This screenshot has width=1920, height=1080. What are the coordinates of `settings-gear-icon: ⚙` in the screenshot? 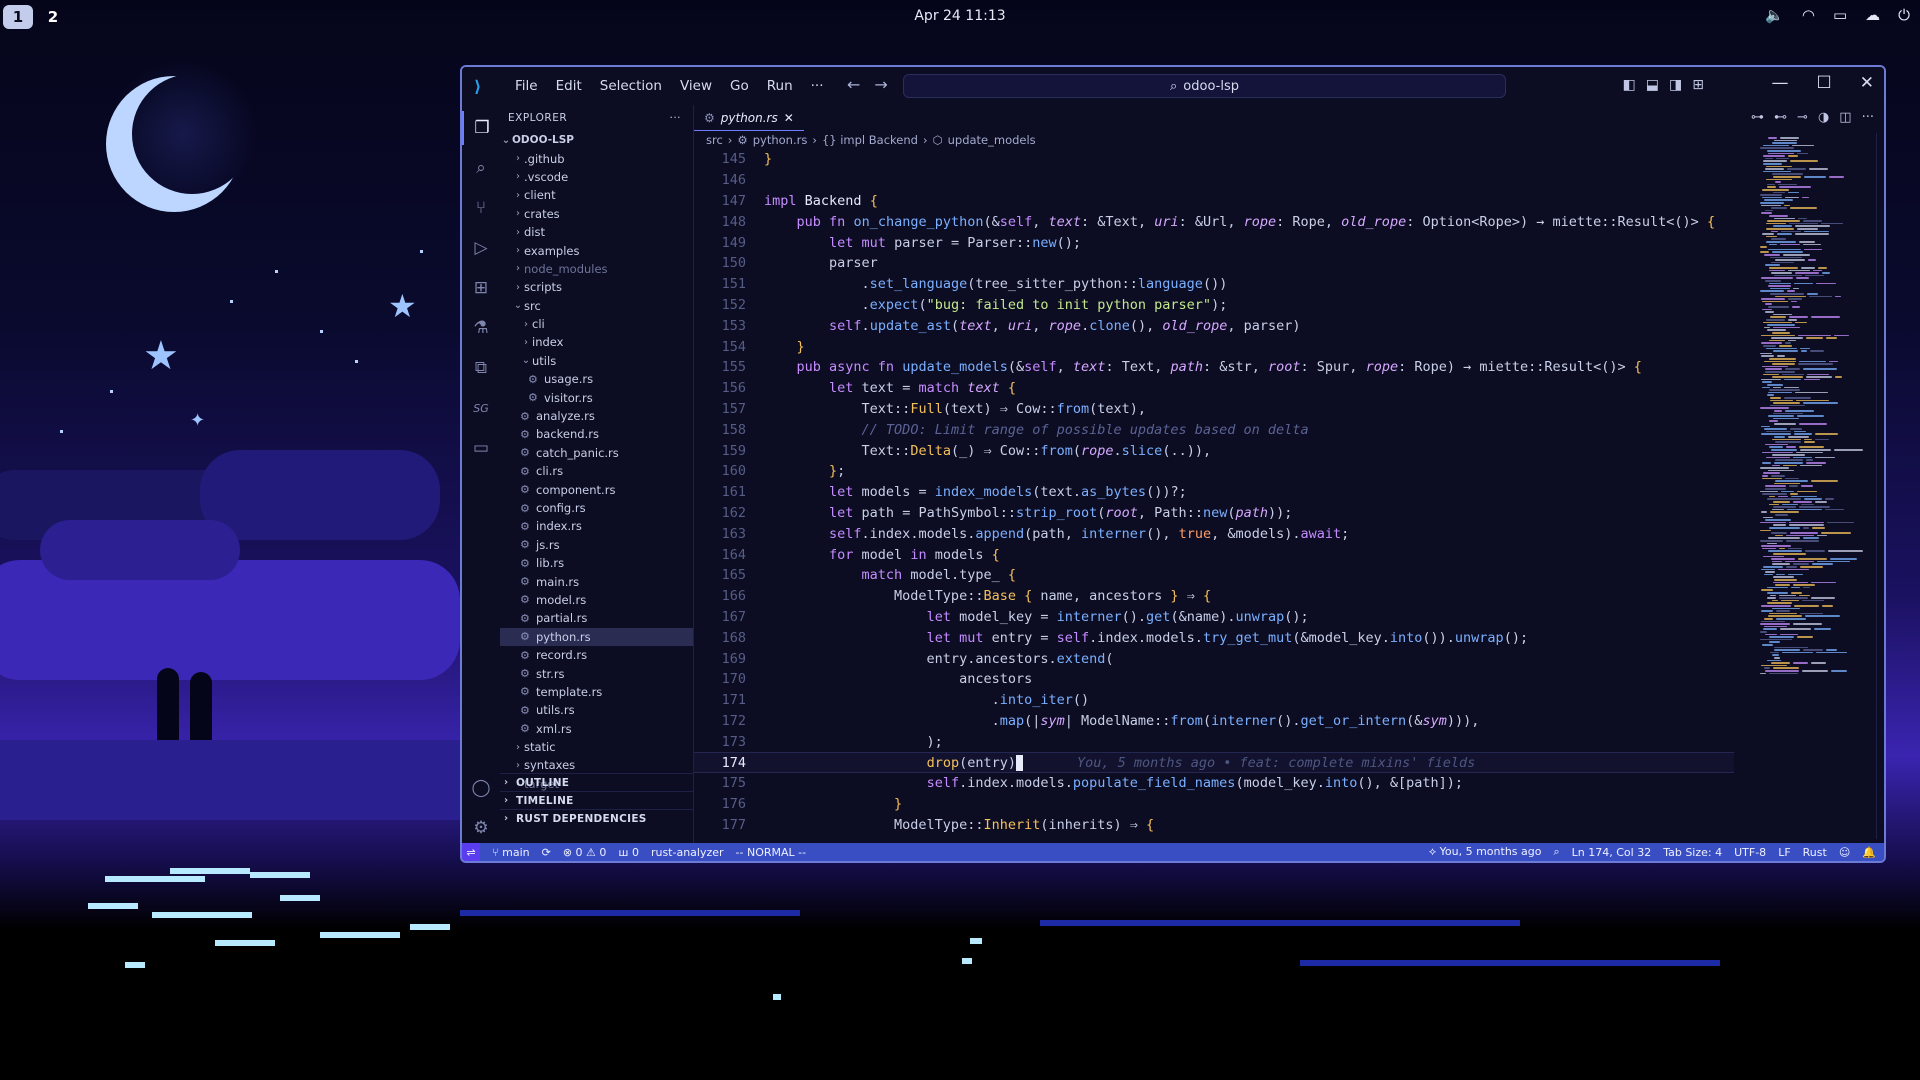 It's located at (481, 828).